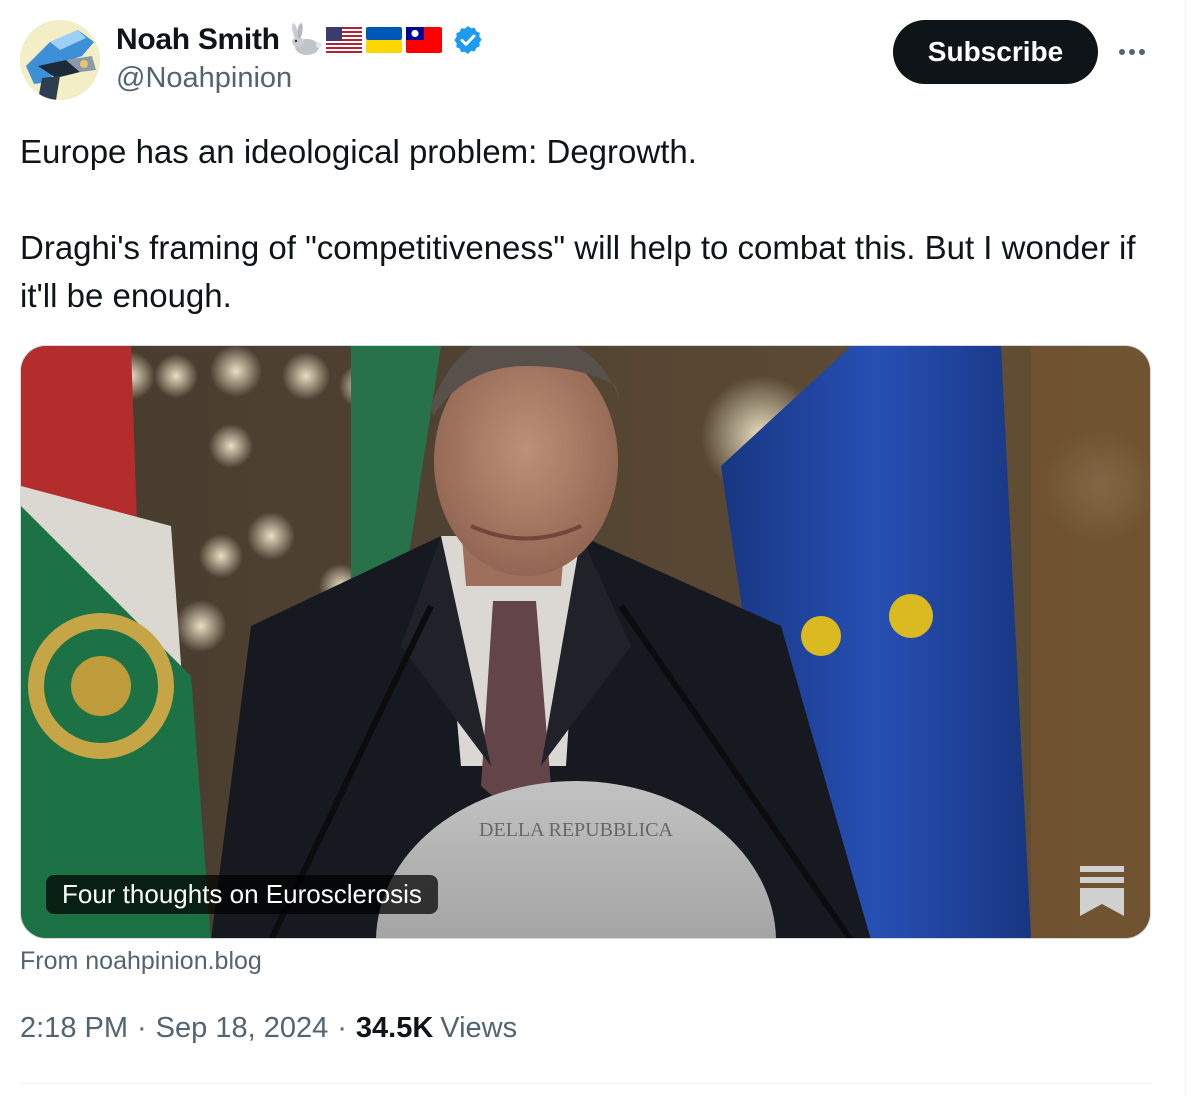  Describe the element at coordinates (585, 1083) in the screenshot. I see `divider` at that location.